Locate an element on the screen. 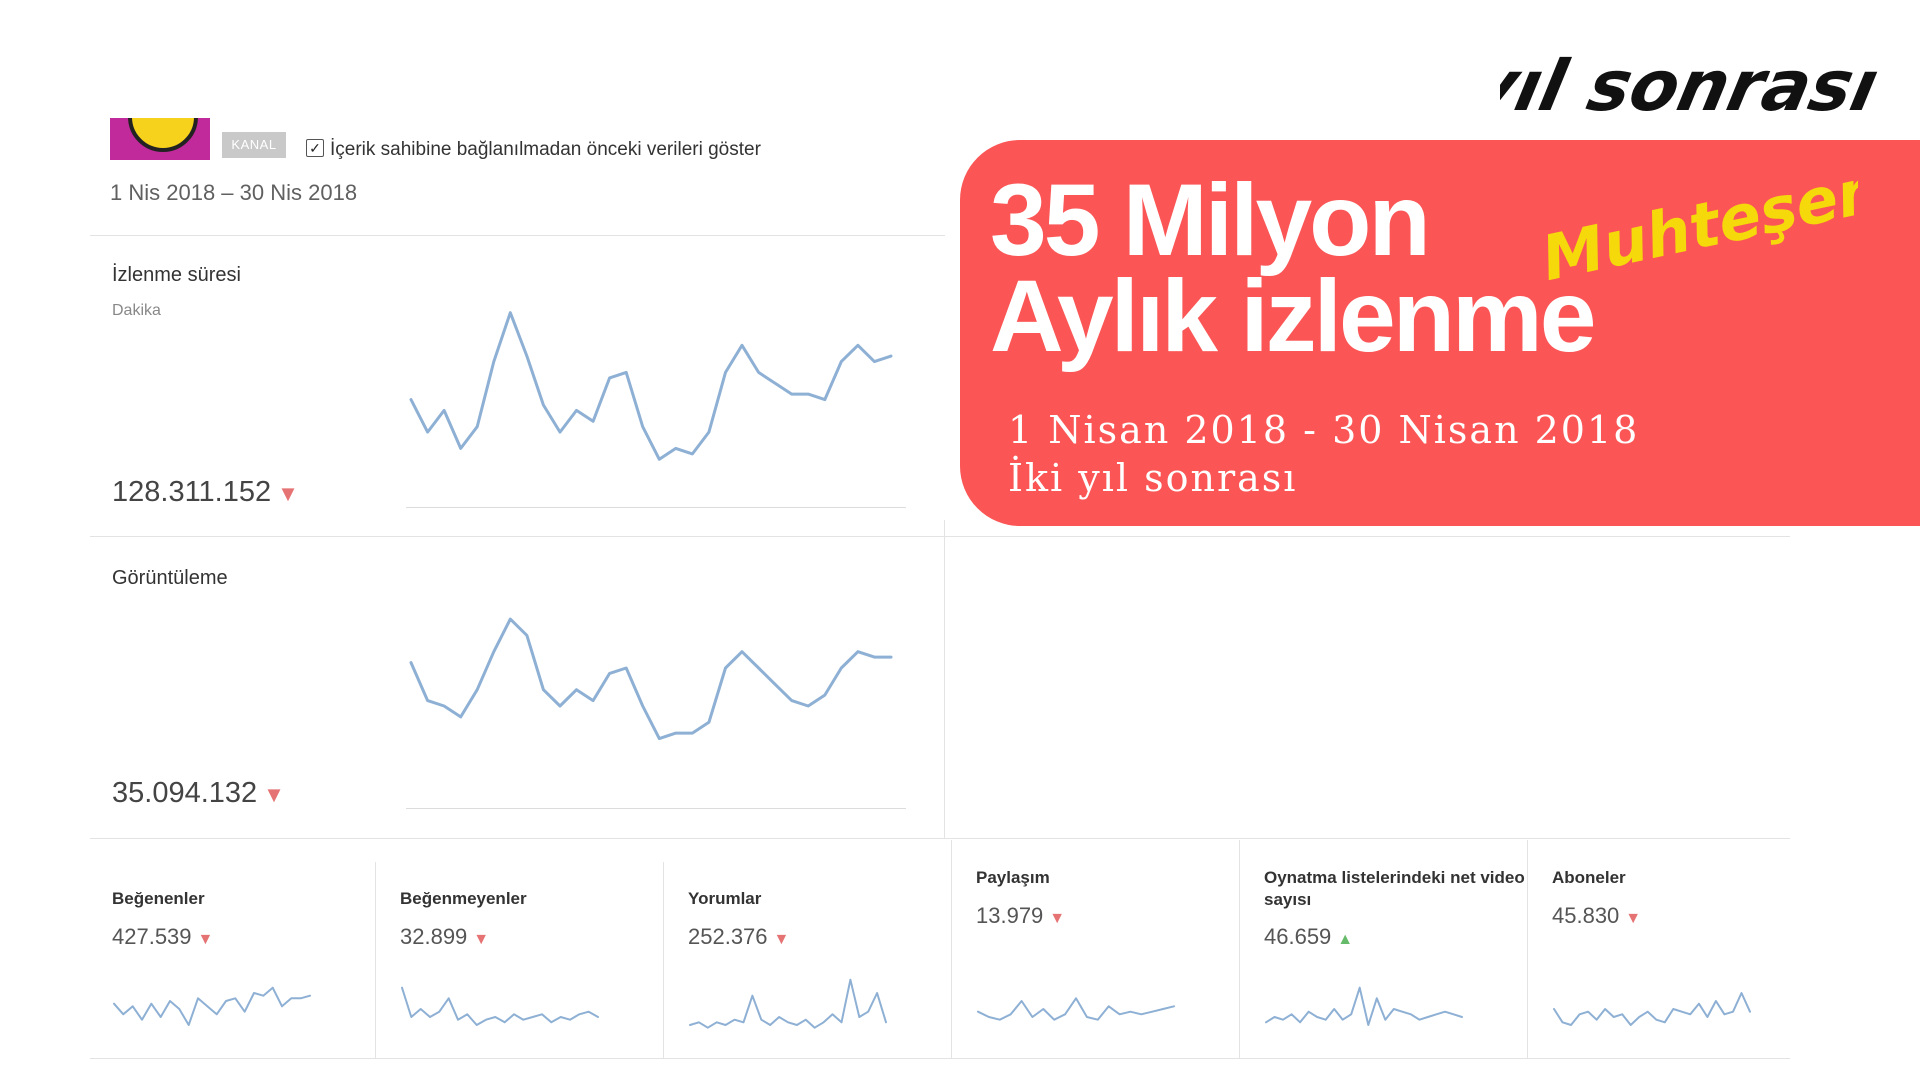 This screenshot has height=1080, width=1920. promo-date: 1 Nisan 2018 - 30 Nisan 2018 is located at coordinates (1324, 430).